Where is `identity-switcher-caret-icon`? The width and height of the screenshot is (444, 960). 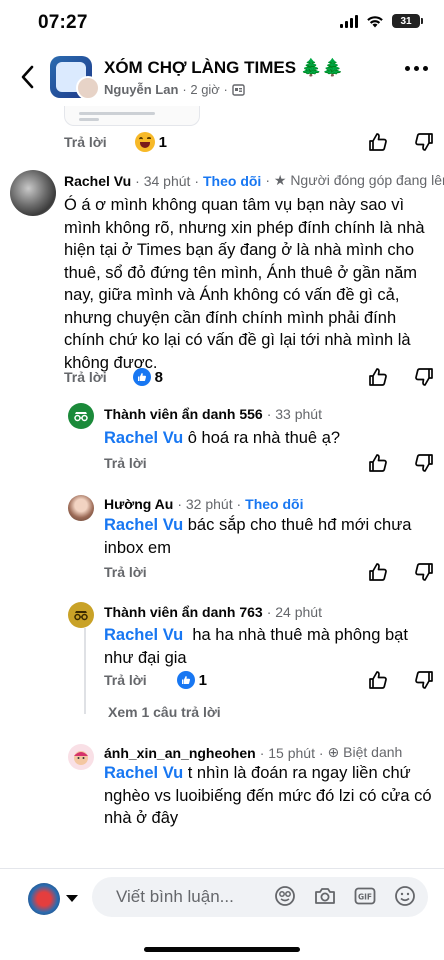
identity-switcher-caret-icon is located at coordinates (72, 898).